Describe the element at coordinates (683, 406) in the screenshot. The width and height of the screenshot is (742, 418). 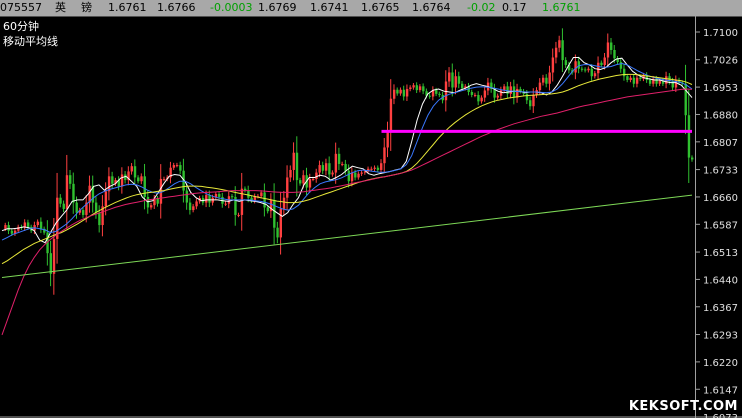
I see `watermark-logo: KEKSOFT.COM` at that location.